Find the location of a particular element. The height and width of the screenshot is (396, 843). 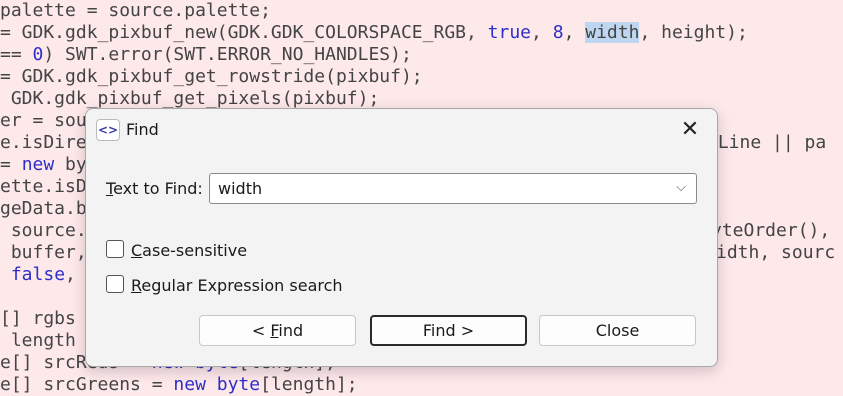

code-token: source. is located at coordinates (43, 230).